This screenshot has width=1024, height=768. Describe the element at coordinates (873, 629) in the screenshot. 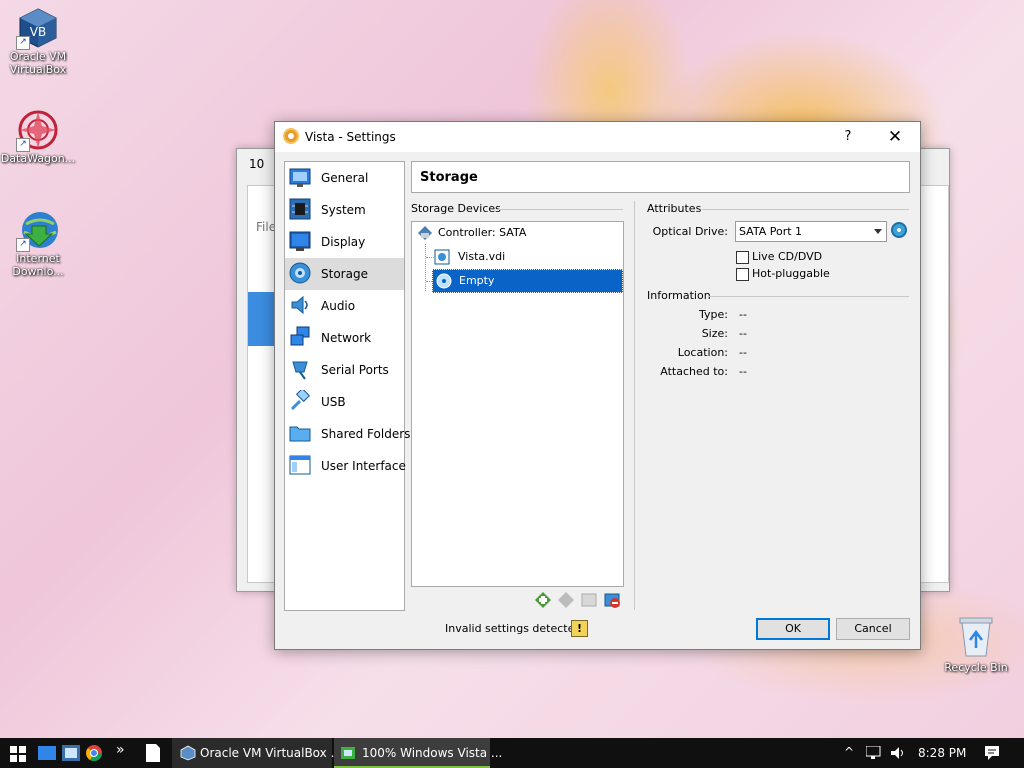

I see `cancel-button: Cancel` at that location.